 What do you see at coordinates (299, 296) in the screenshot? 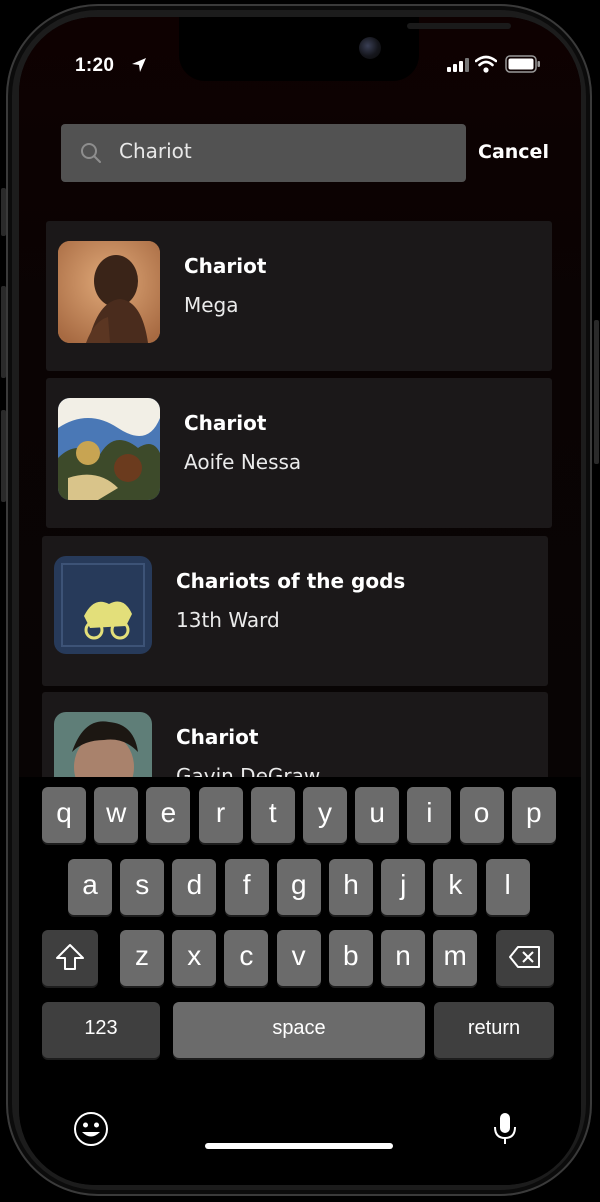
I see `list-item: Chariot Mega` at bounding box center [299, 296].